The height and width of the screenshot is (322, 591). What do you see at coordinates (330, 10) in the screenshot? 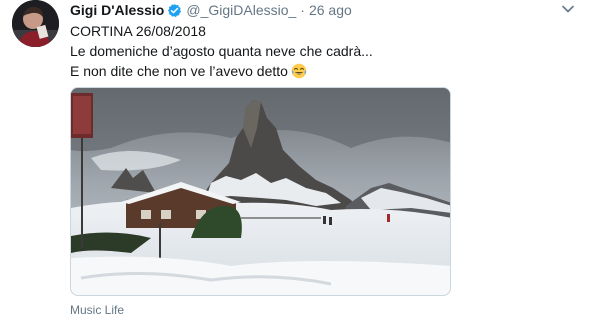
I see `timestamp-link: 26 ago` at bounding box center [330, 10].